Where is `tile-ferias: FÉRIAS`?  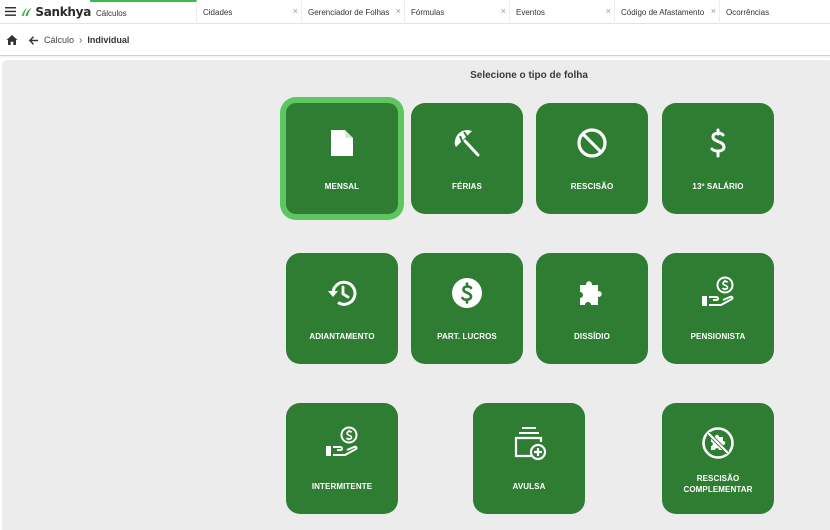 tile-ferias: FÉRIAS is located at coordinates (467, 158).